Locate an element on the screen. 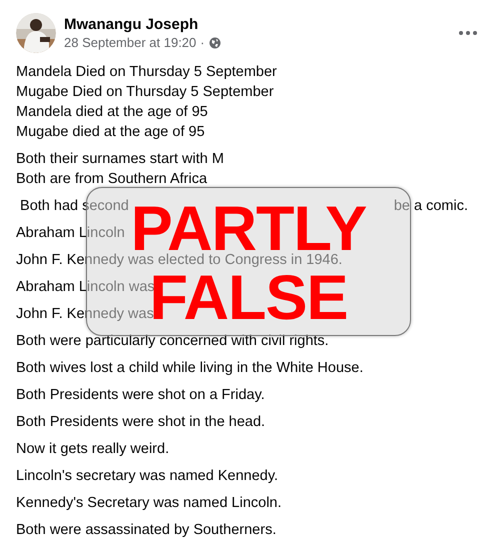  post-text-fragment: Both had second is located at coordinates (74, 206).